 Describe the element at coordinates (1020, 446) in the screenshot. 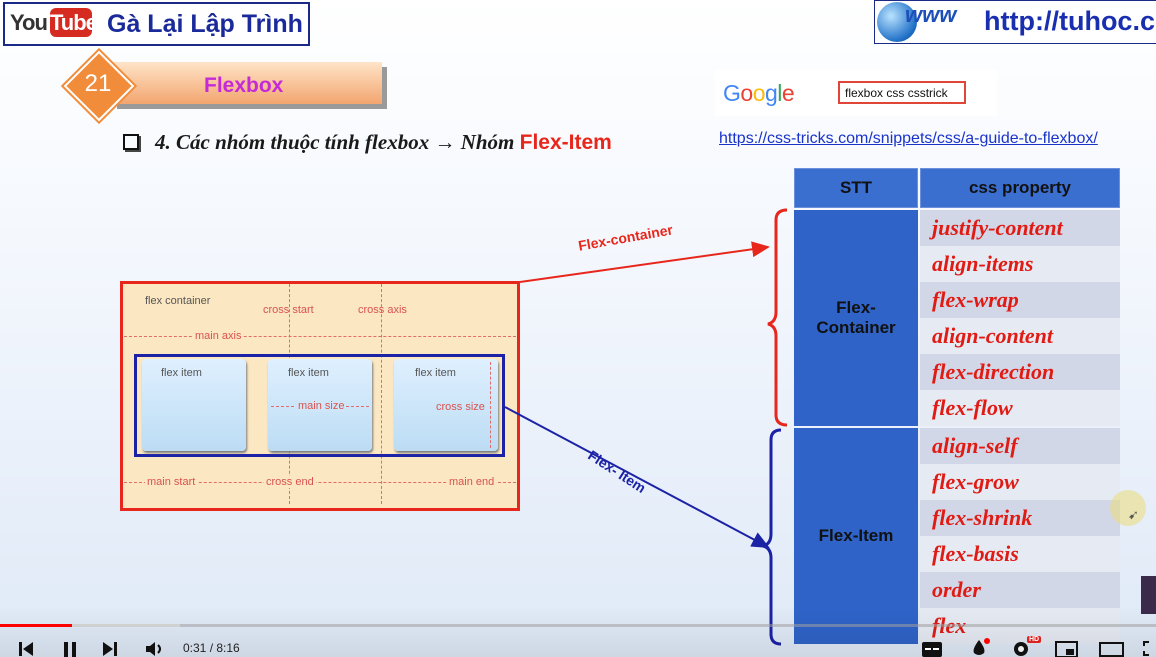

I see `property-row: align-self` at that location.